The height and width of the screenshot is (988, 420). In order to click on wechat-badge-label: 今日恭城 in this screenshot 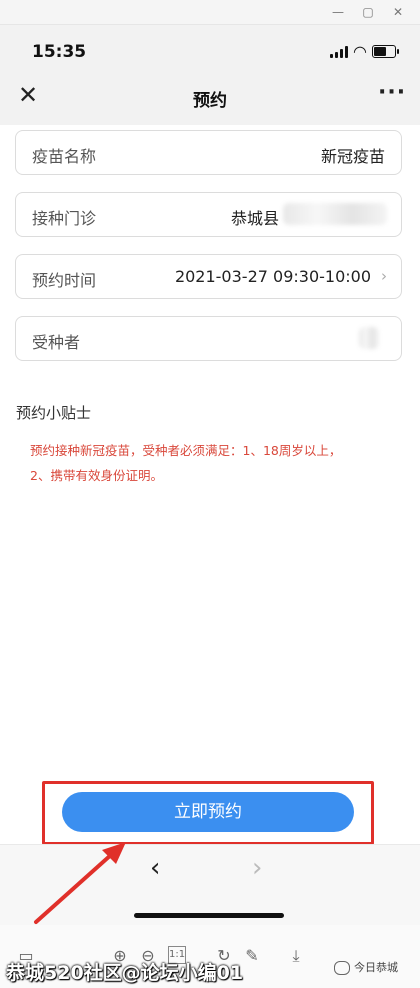, I will do `click(376, 967)`.